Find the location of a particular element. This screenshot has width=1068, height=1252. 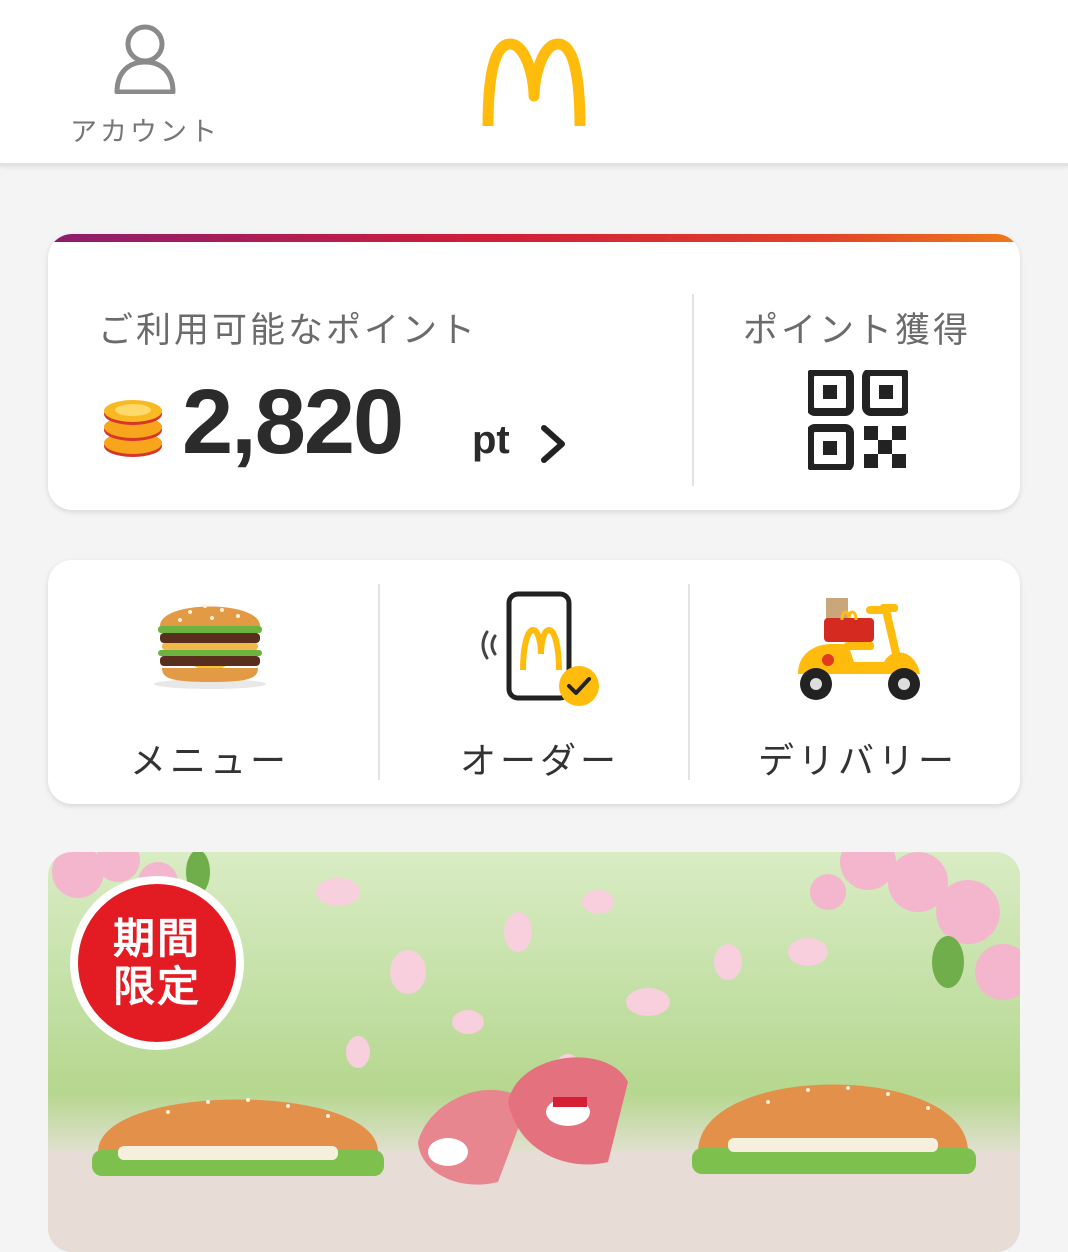

nav-label-menu: メニュー is located at coordinates (209, 761).